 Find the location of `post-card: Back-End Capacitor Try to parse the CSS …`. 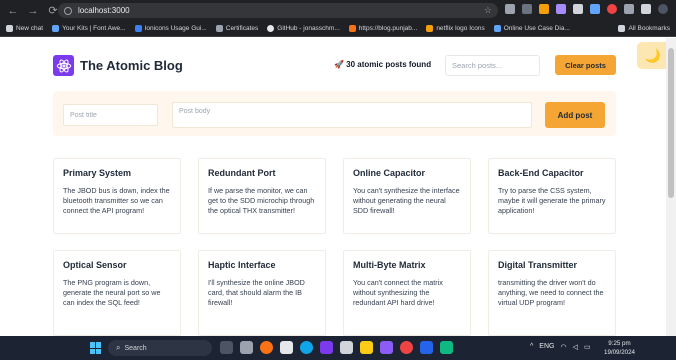

post-card: Back-End Capacitor Try to parse the CSS … is located at coordinates (552, 196).